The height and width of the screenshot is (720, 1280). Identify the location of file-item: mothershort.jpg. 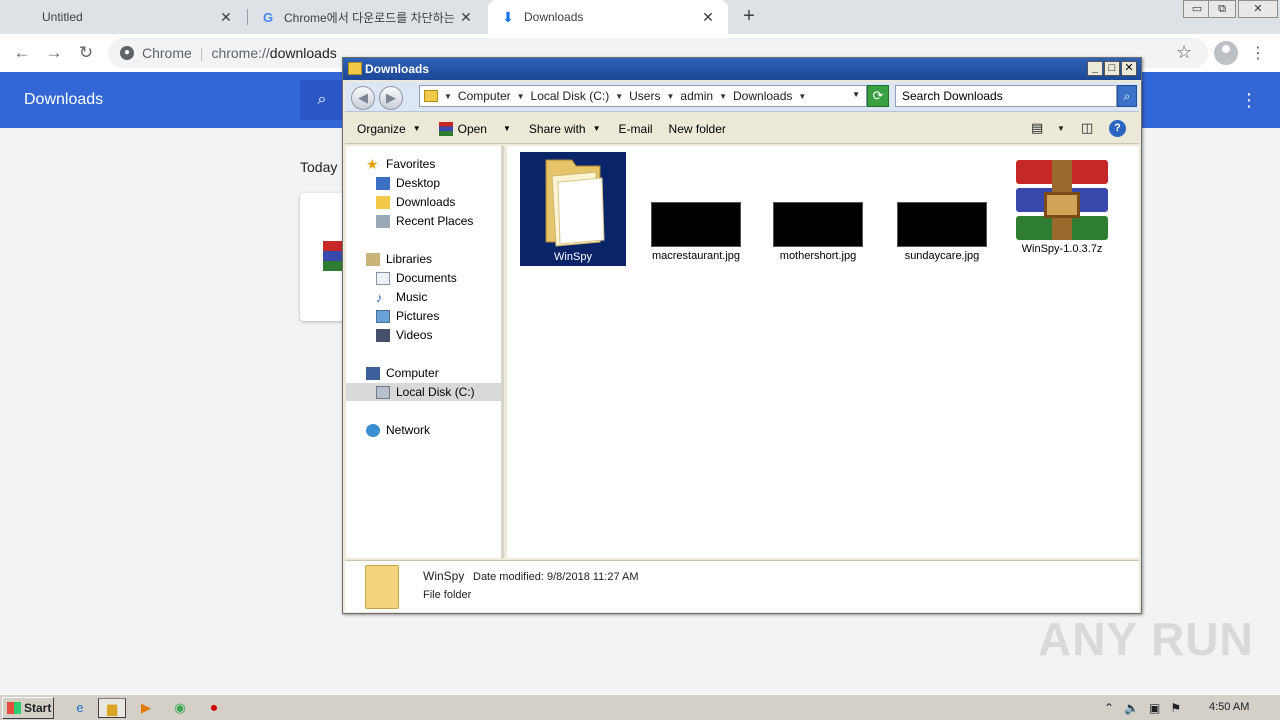
(818, 207).